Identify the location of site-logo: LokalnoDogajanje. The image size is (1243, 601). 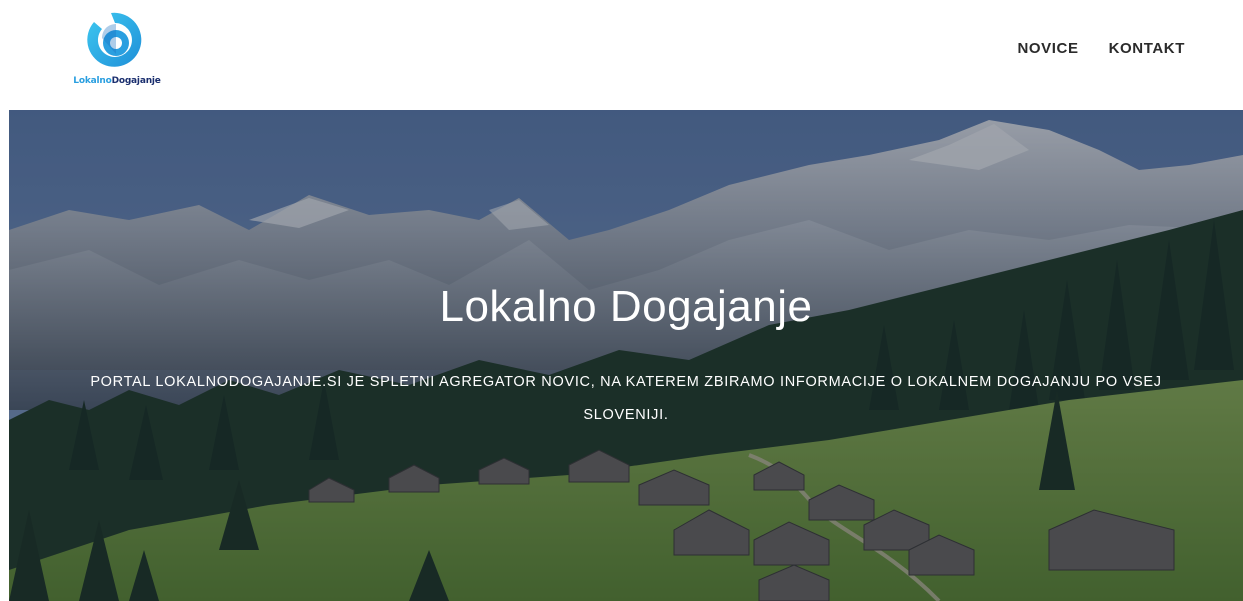
(117, 50).